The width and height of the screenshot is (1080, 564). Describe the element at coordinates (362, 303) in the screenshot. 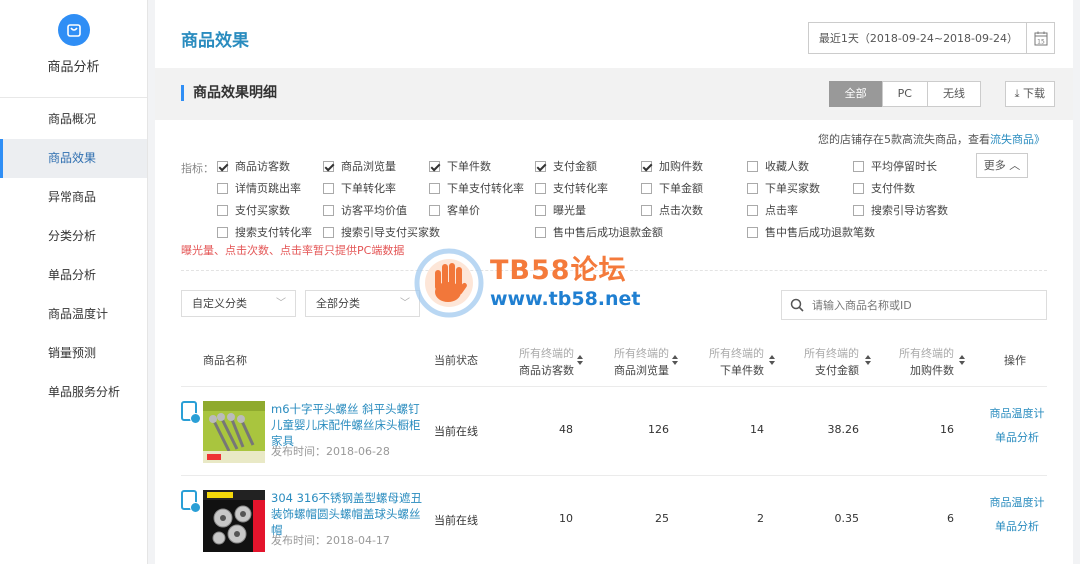

I see `all-category-select: 全部分类 ﹀` at that location.